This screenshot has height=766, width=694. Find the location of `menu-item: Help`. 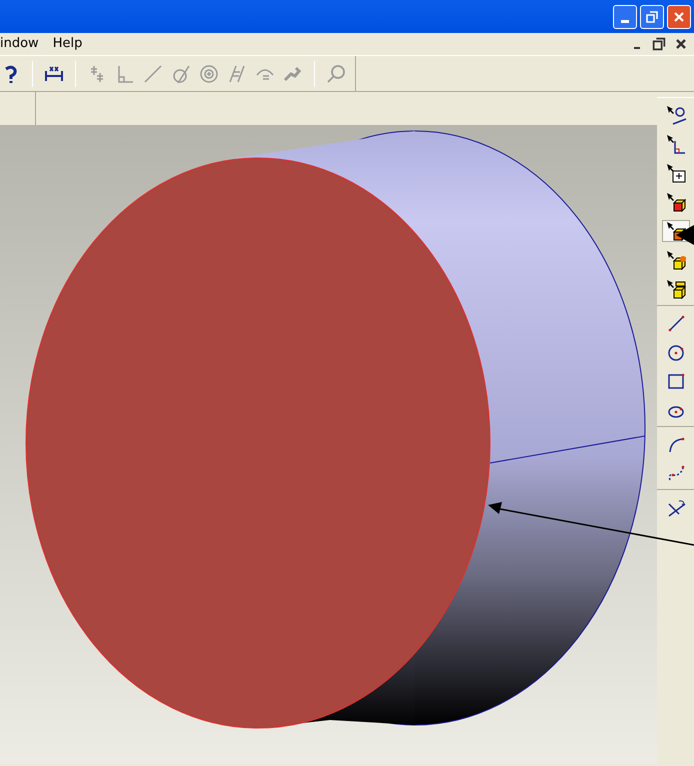

menu-item: Help is located at coordinates (67, 44).